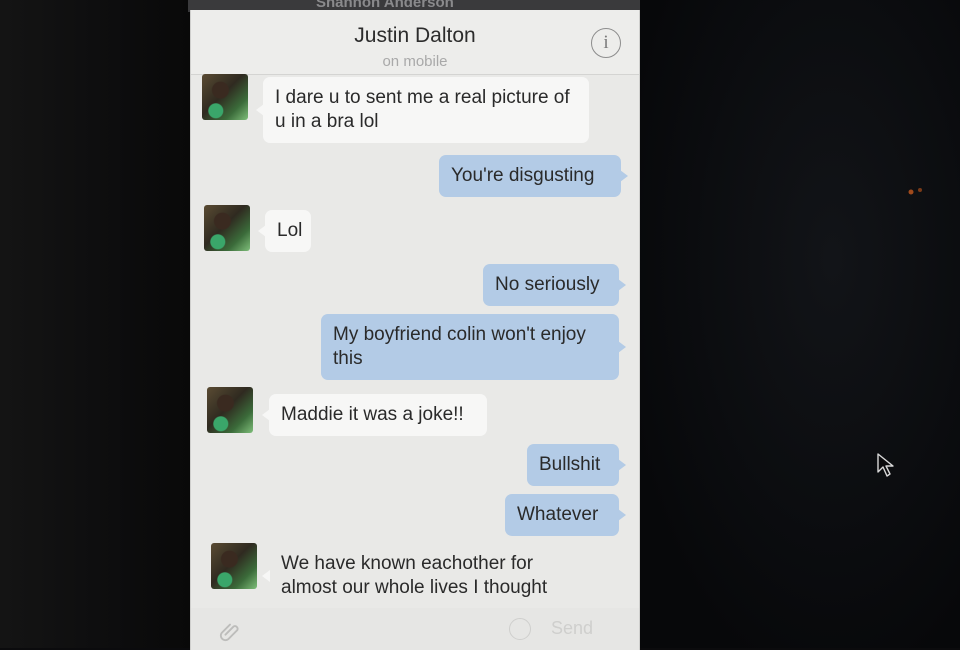 This screenshot has height=650, width=960. What do you see at coordinates (473, 347) in the screenshot?
I see `message-bubble-outgoing: My boyfriend colin won't enjoy this` at bounding box center [473, 347].